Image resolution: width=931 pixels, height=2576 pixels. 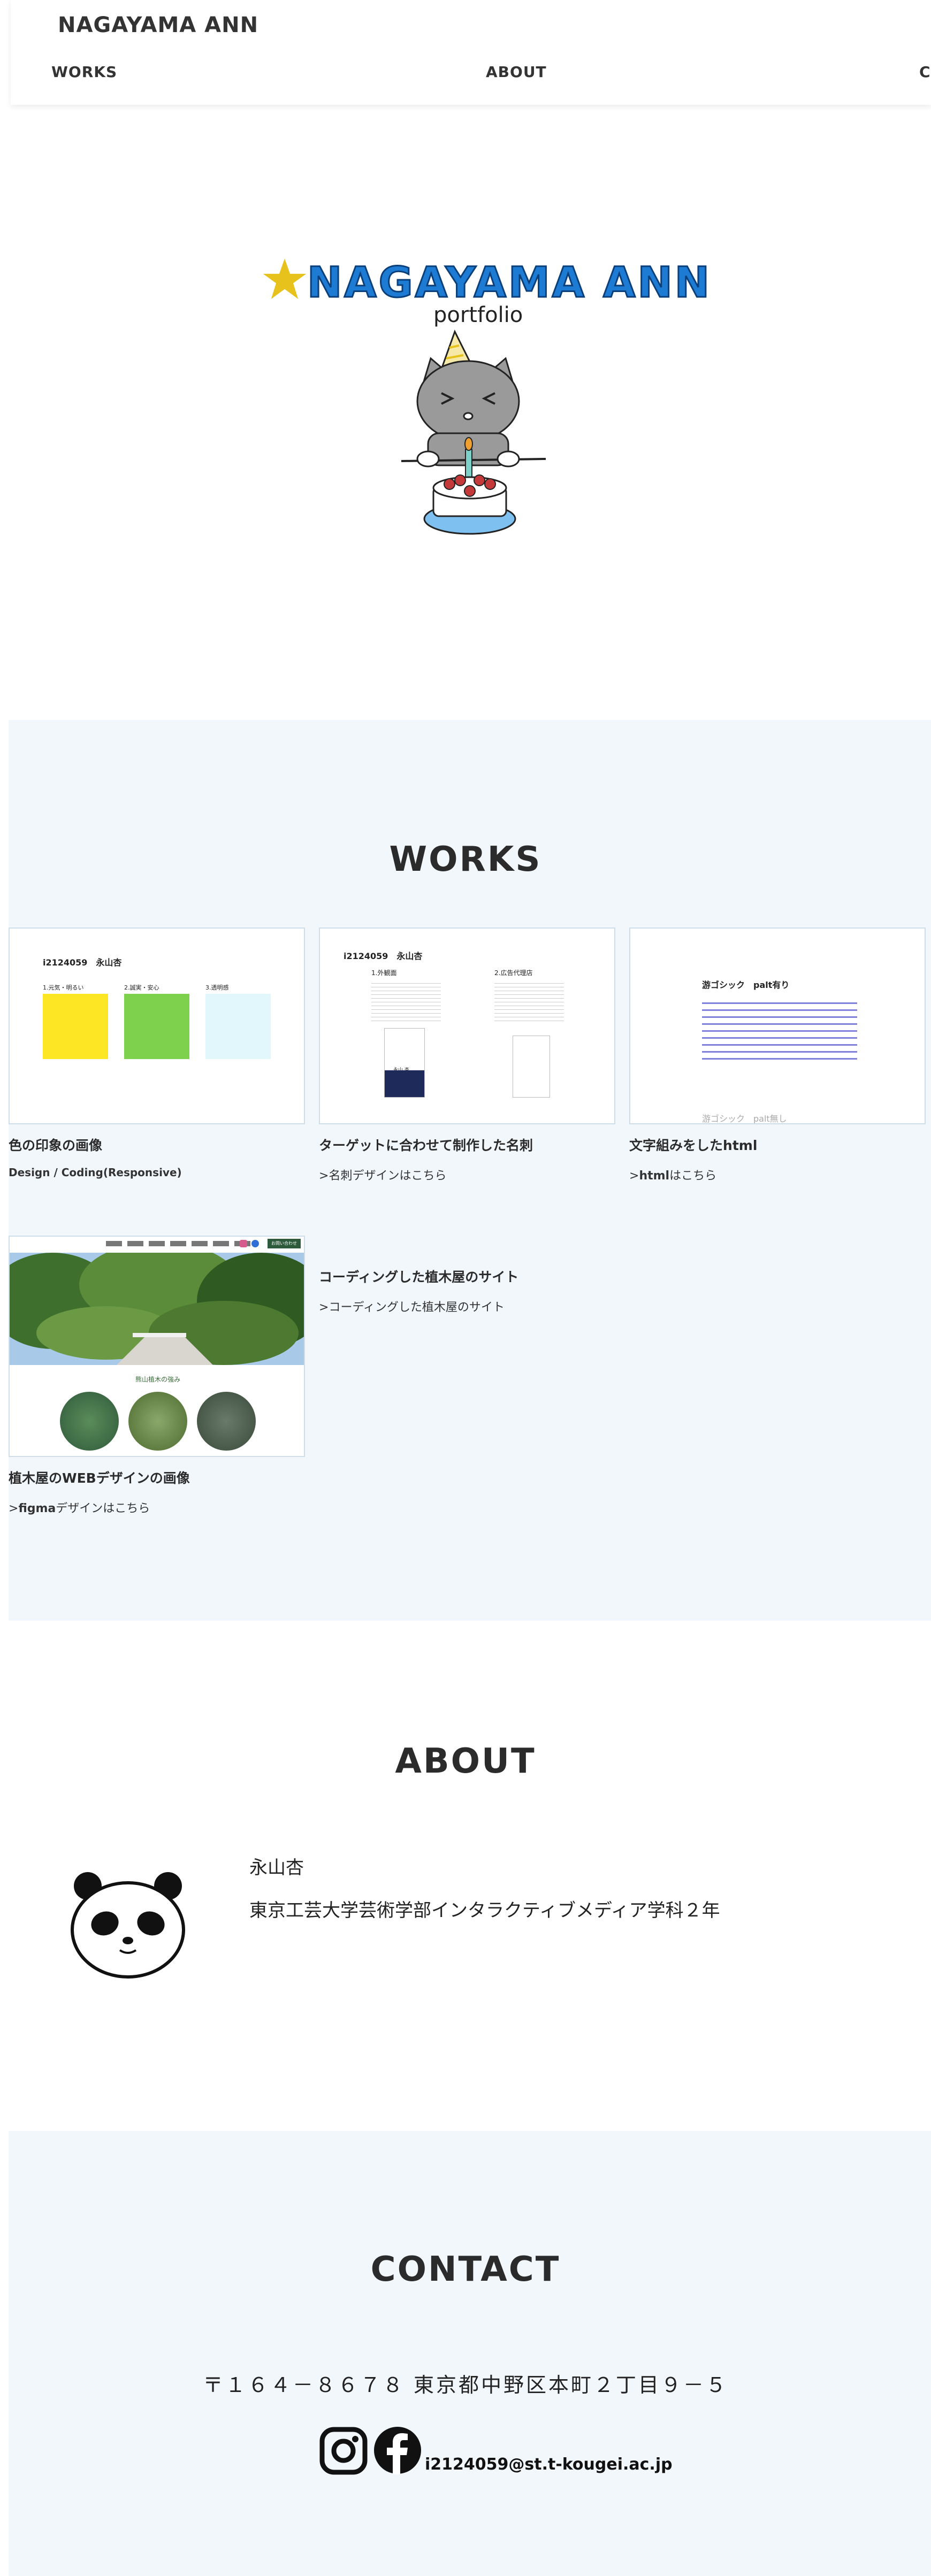 What do you see at coordinates (141, 987) in the screenshot?
I see `thumb-label: 2.誠実・安心` at bounding box center [141, 987].